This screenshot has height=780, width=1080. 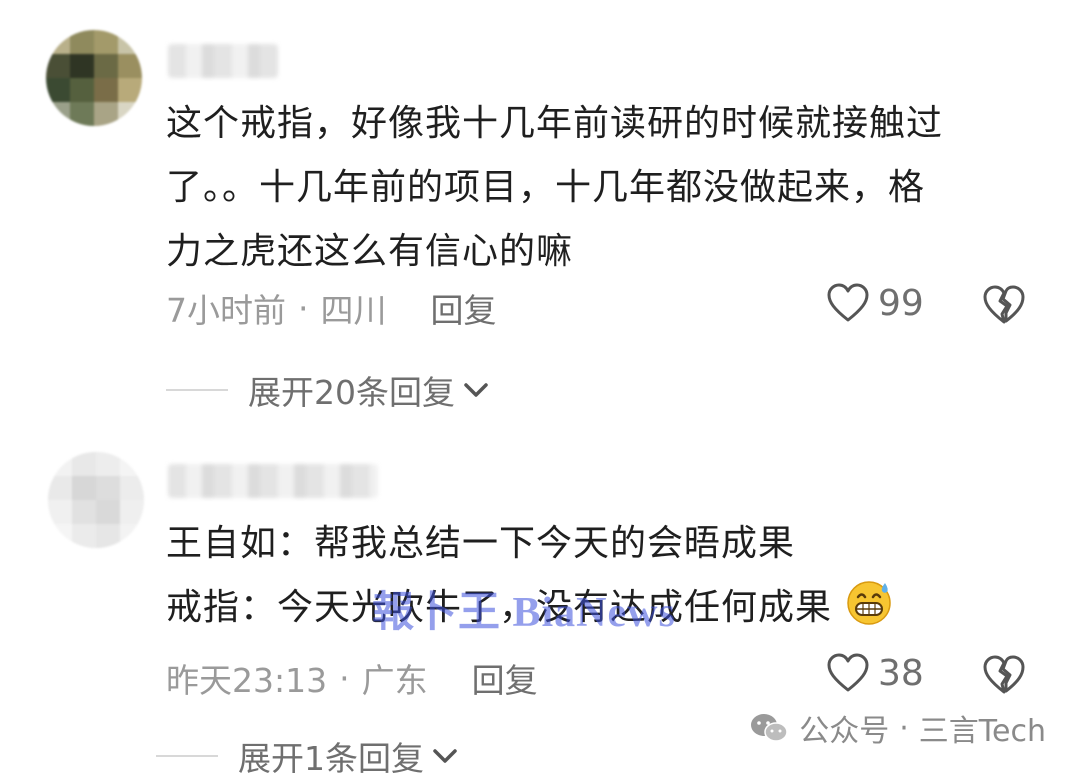 What do you see at coordinates (555, 123) in the screenshot?
I see `comment-body-line: 这个戒指，好像我十几年前读研的时候就接触过` at bounding box center [555, 123].